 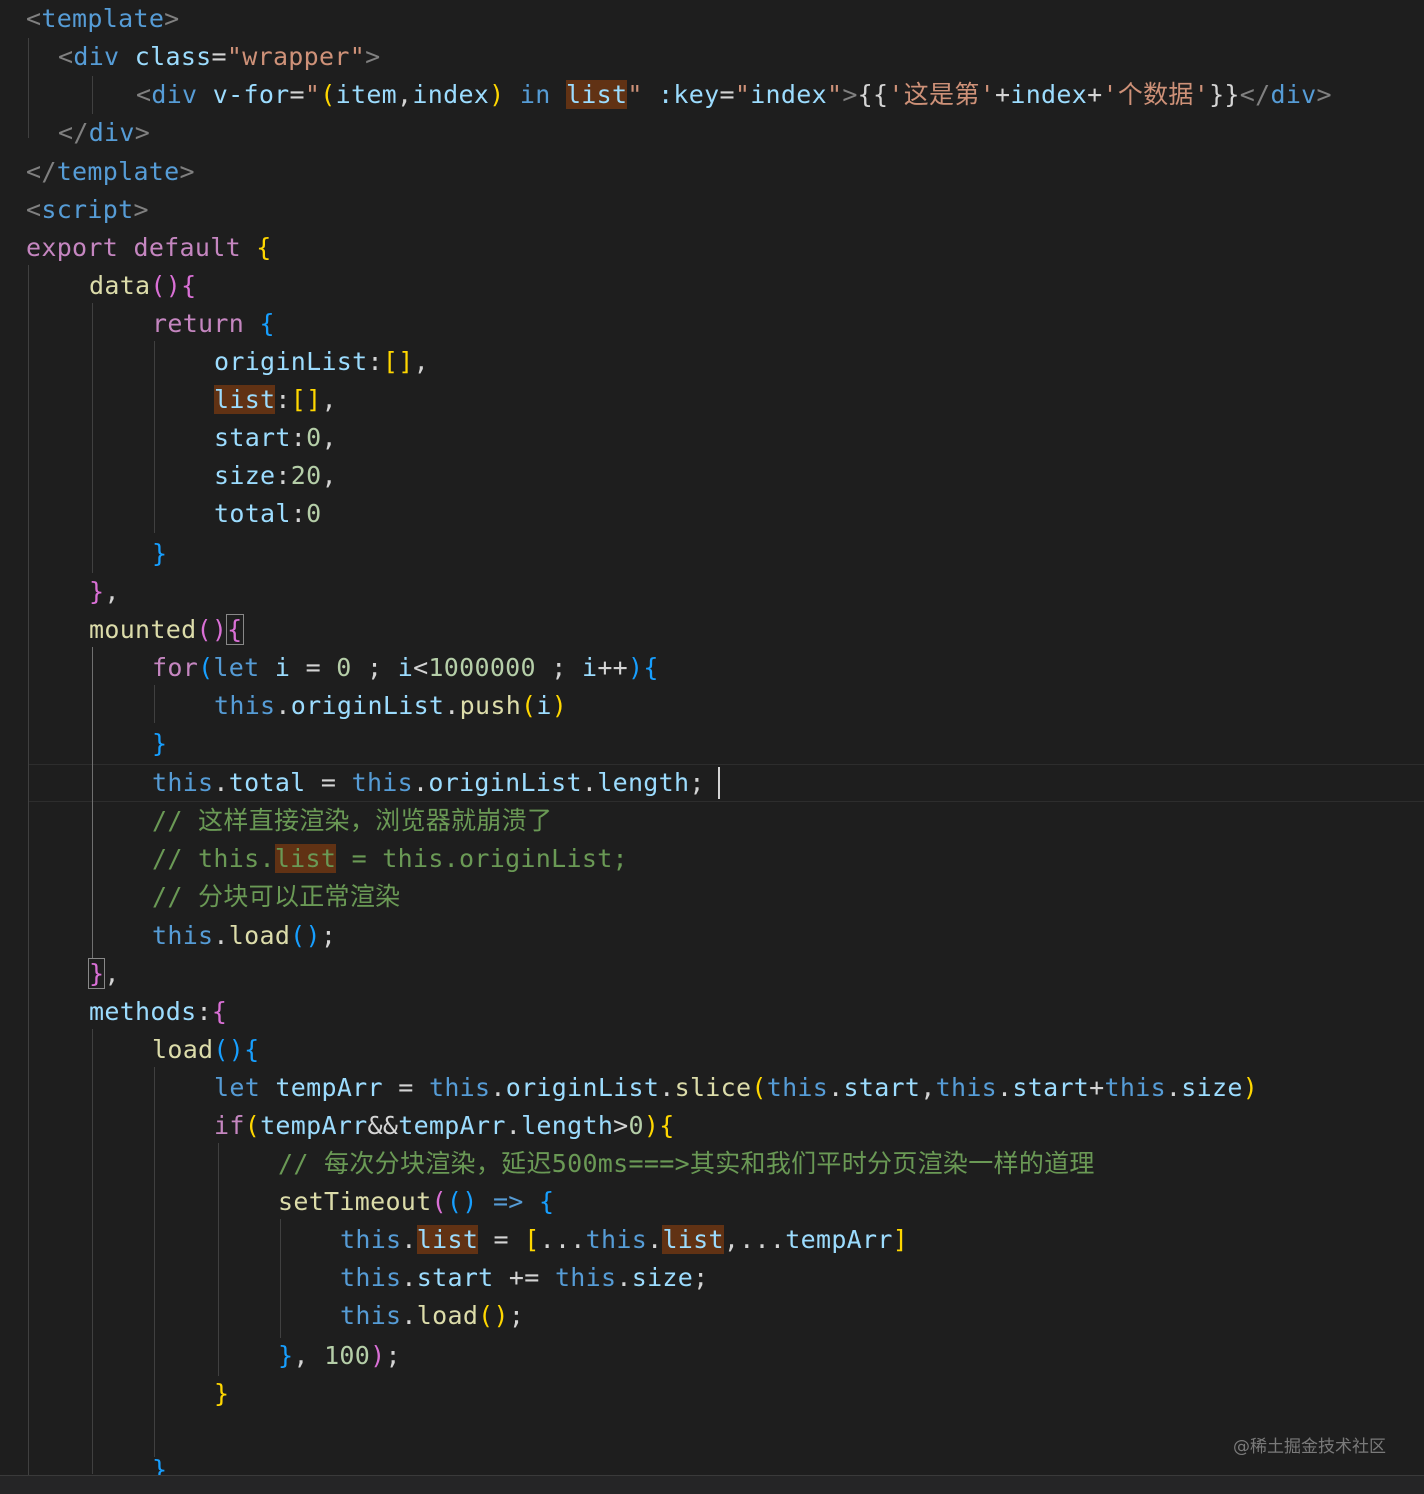 What do you see at coordinates (712, 476) in the screenshot?
I see `code-line: size:20,` at bounding box center [712, 476].